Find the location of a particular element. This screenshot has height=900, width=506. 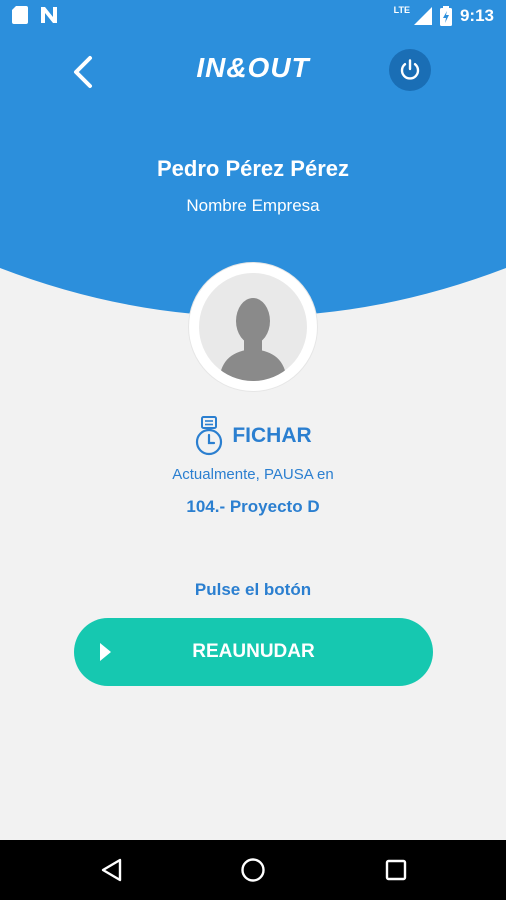

user-name: Pedro Pérez Pérez is located at coordinates (253, 168).